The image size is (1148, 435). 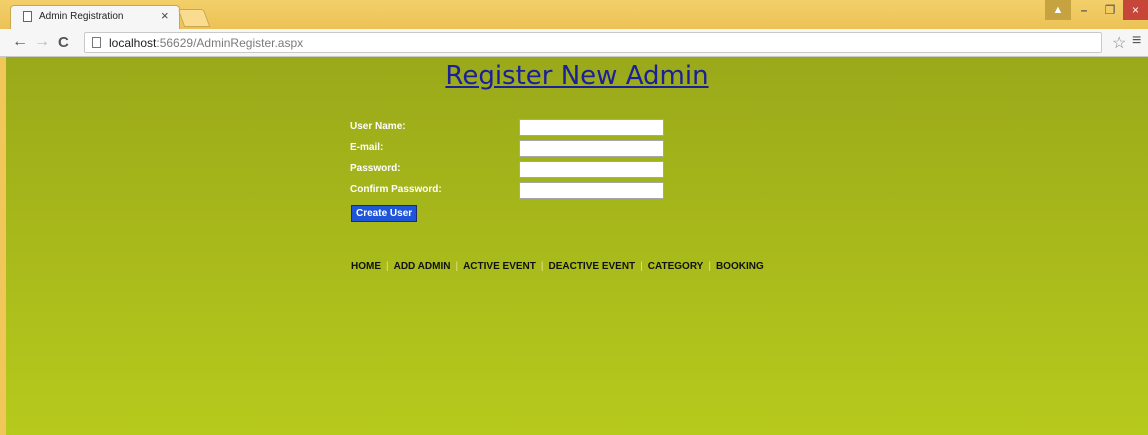 I want to click on nav-add-admin: ADD ADMIN, so click(x=422, y=266).